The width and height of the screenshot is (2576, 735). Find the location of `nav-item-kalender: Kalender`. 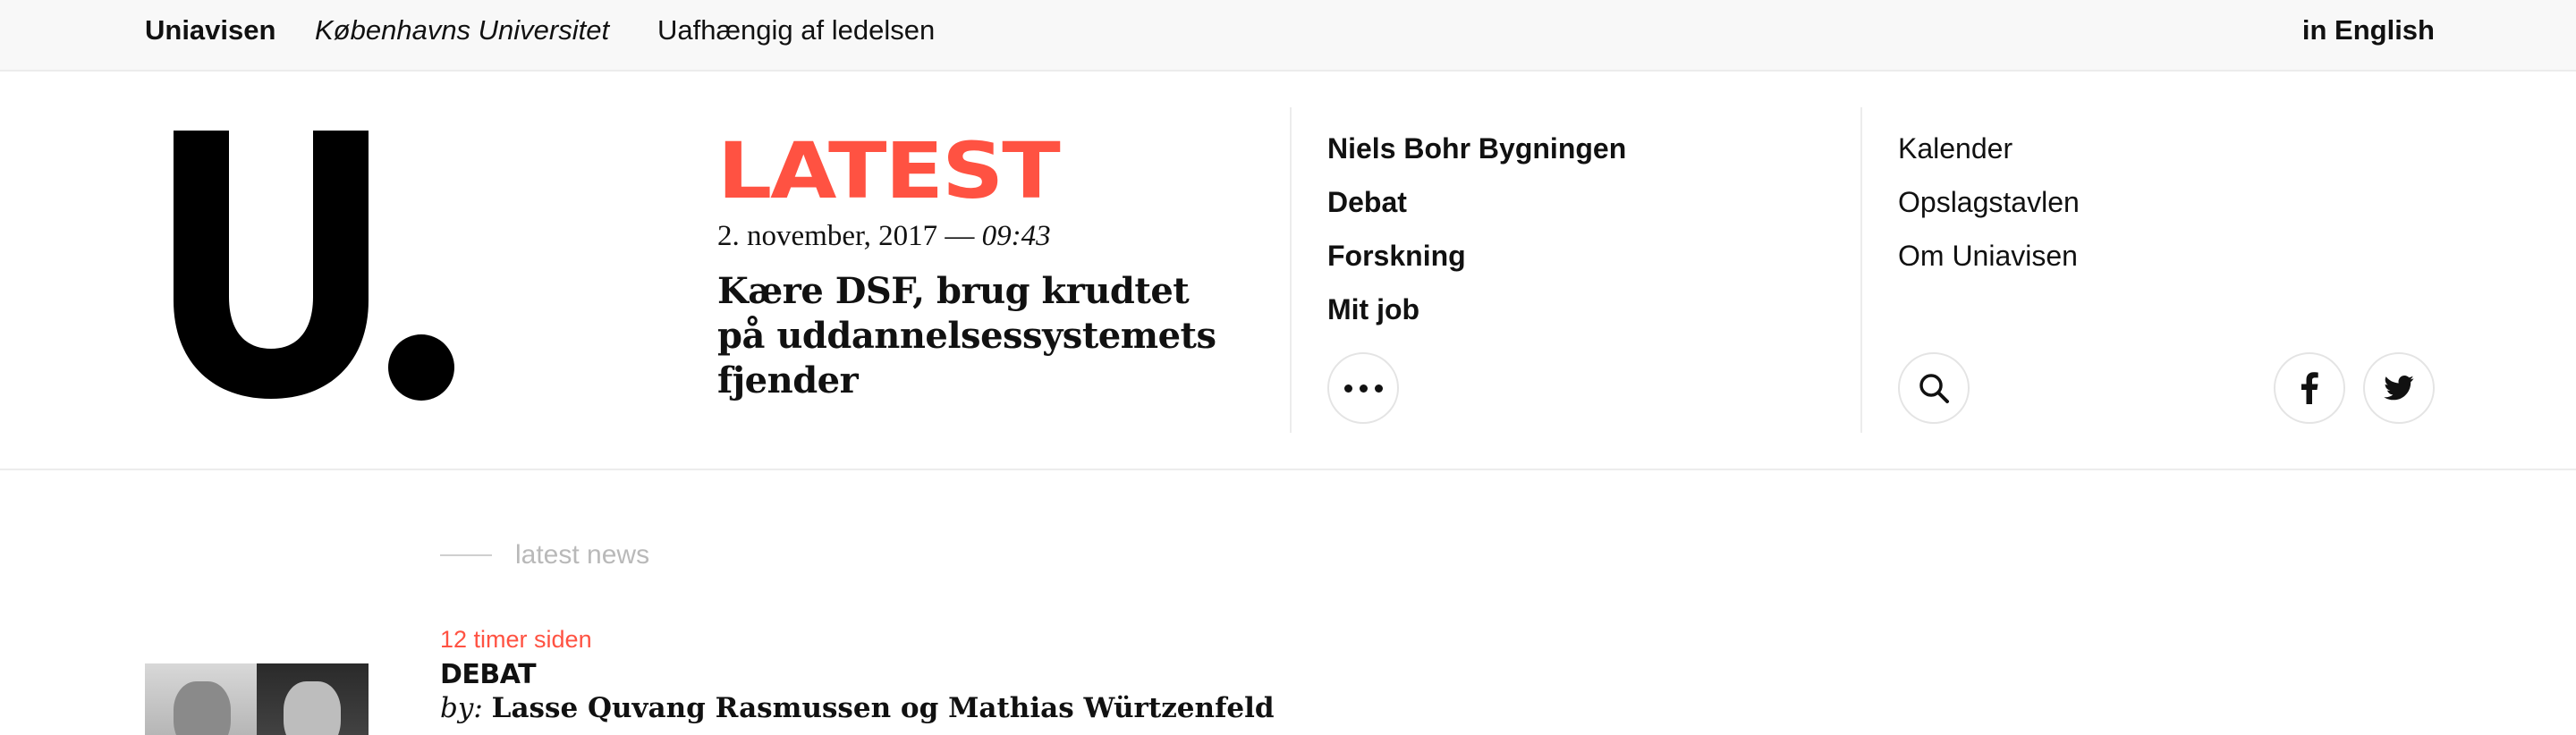

nav-item-kalender: Kalender is located at coordinates (1989, 158).